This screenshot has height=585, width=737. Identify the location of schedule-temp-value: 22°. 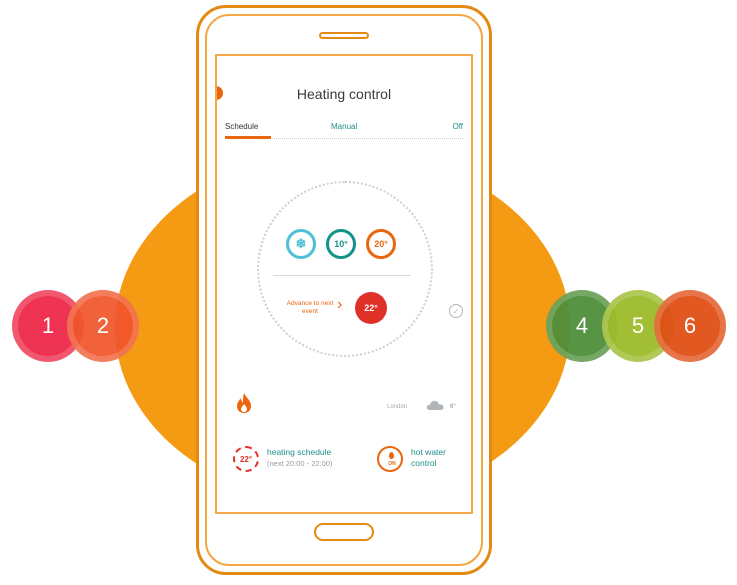
(246, 459).